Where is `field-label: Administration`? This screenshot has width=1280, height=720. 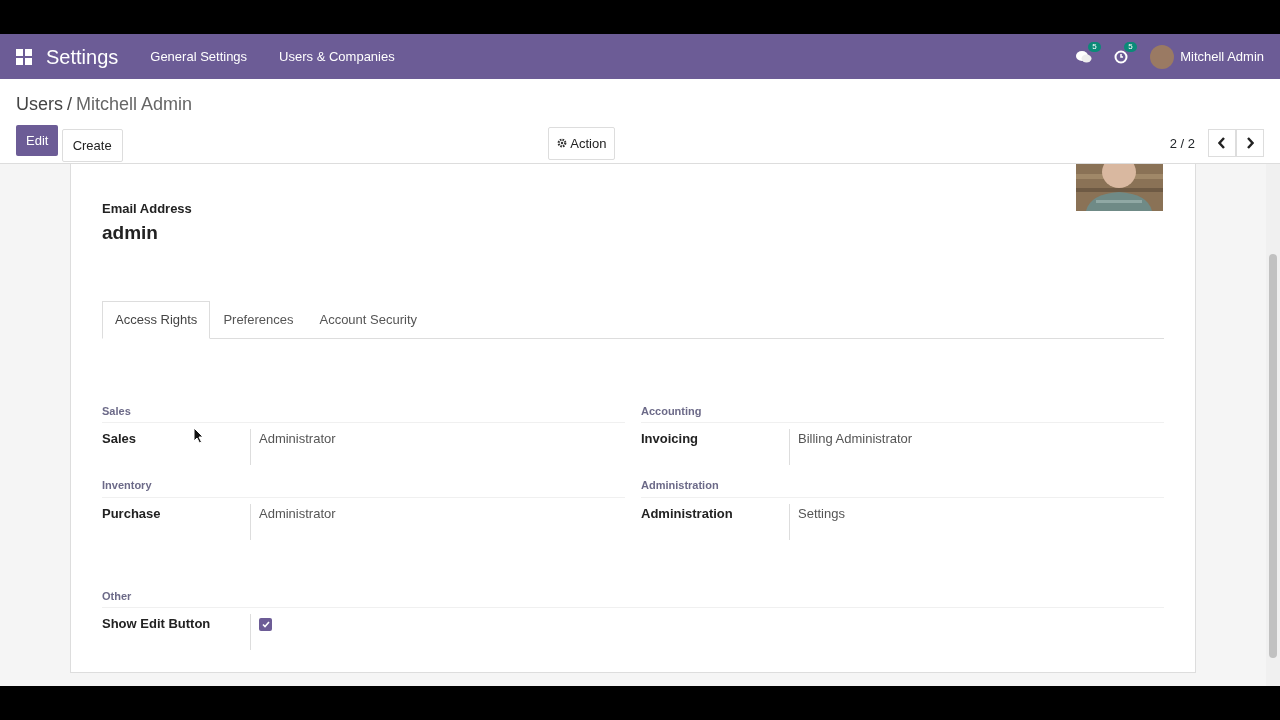
field-label: Administration is located at coordinates (687, 513).